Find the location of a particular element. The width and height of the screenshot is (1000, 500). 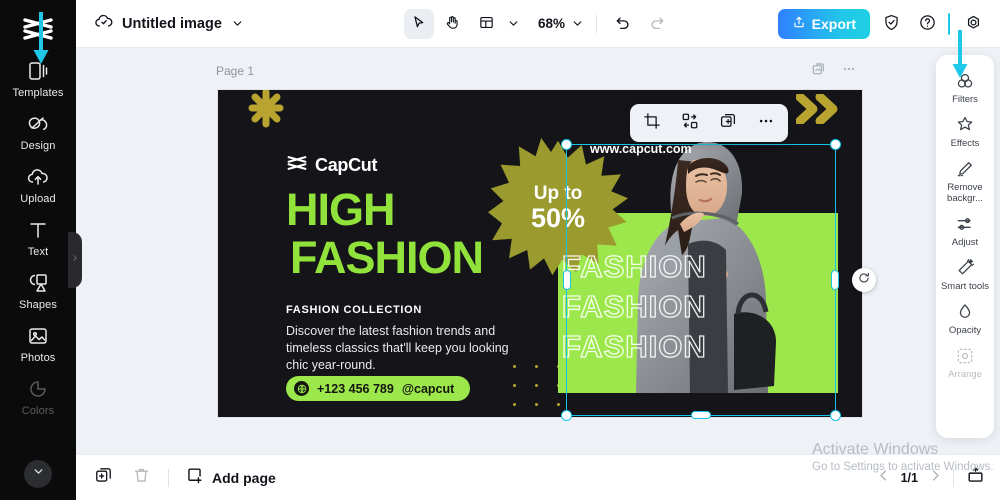

chevron-down-icon is located at coordinates (38, 474).